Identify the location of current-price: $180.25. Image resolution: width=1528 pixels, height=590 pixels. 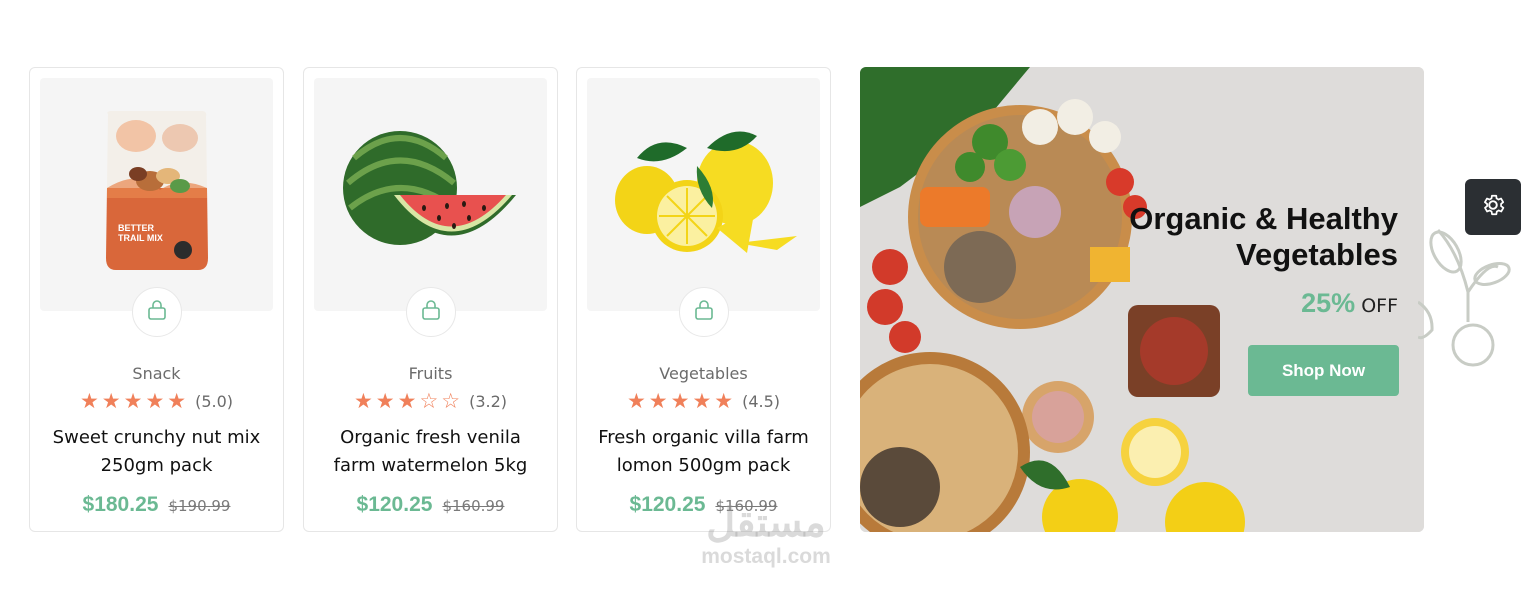
(120, 504).